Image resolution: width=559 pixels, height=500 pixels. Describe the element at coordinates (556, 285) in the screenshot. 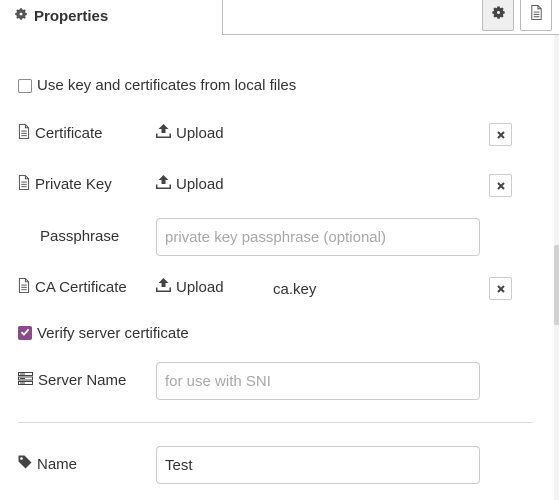

I see `scrollbar-thumb` at that location.